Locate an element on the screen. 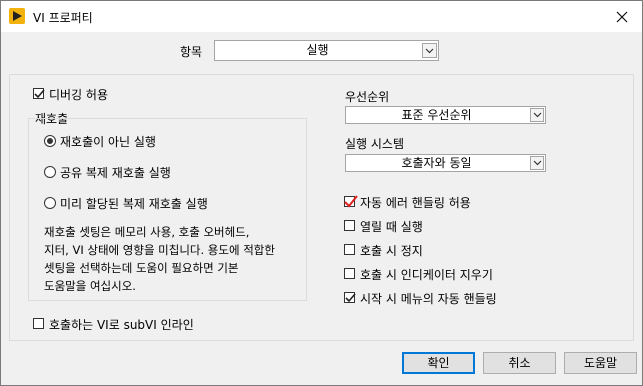 The image size is (643, 386). ok-button: 확인 is located at coordinates (438, 363).